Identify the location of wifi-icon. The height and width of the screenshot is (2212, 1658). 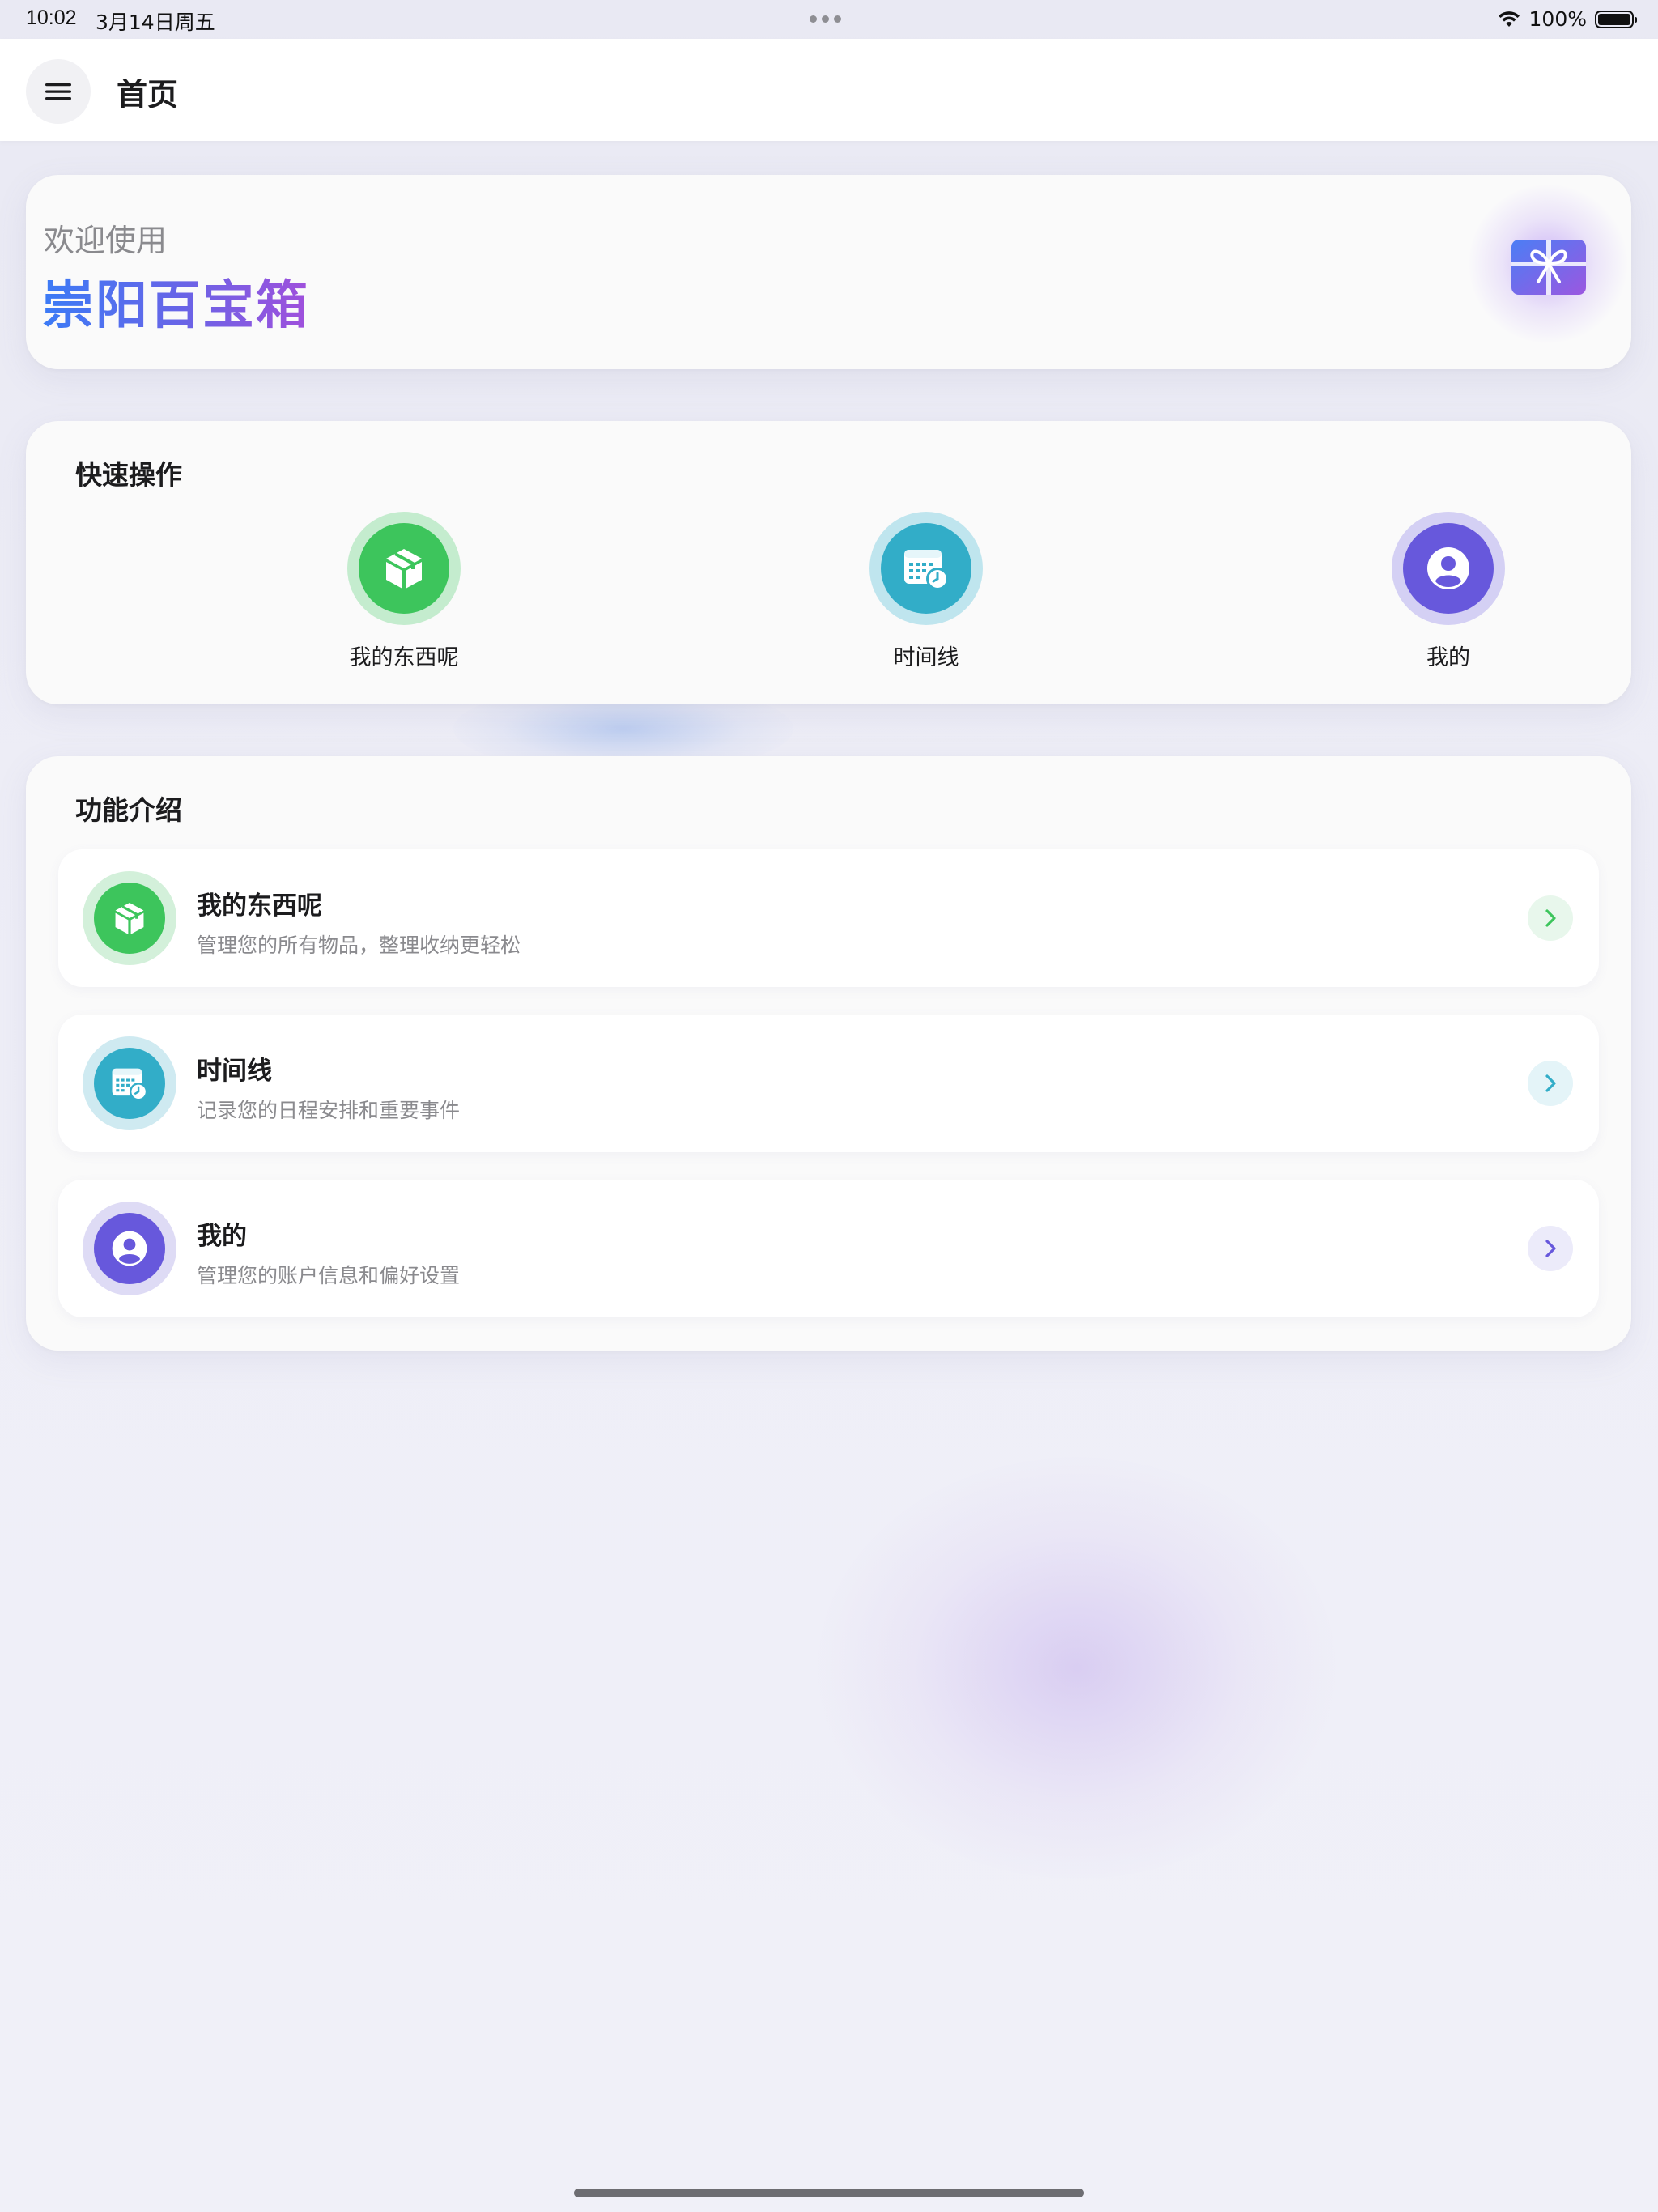
(1509, 19).